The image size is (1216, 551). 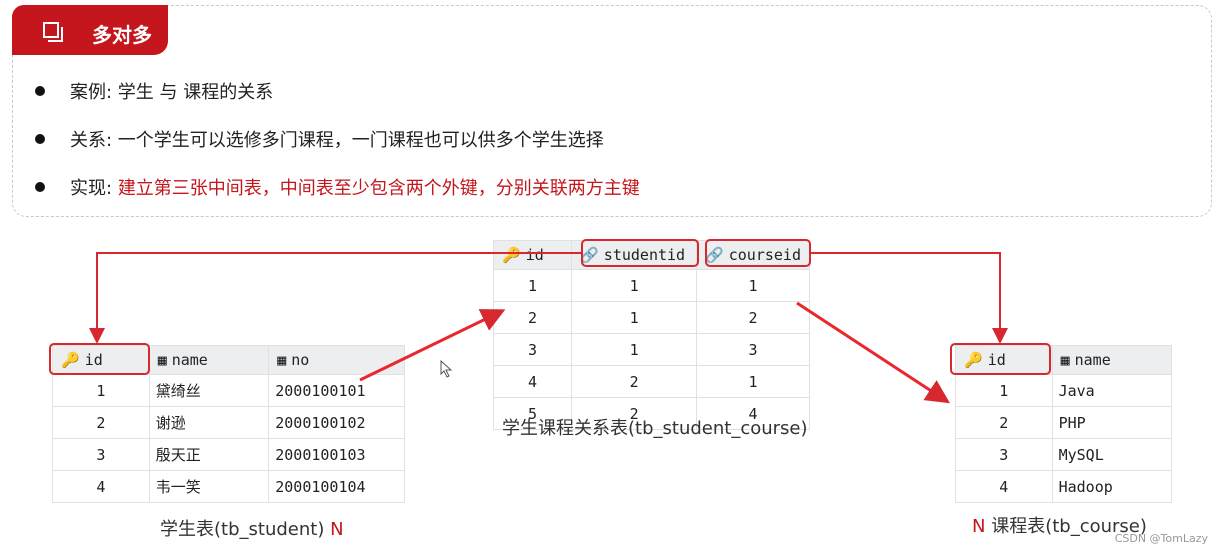 What do you see at coordinates (446, 369) in the screenshot?
I see `mouse-cursor-icon` at bounding box center [446, 369].